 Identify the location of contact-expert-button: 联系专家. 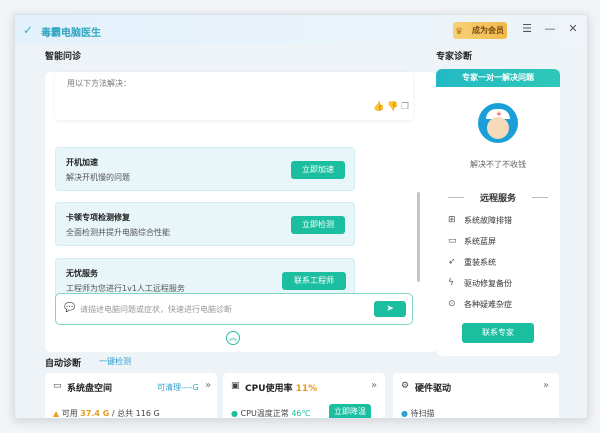
(498, 333).